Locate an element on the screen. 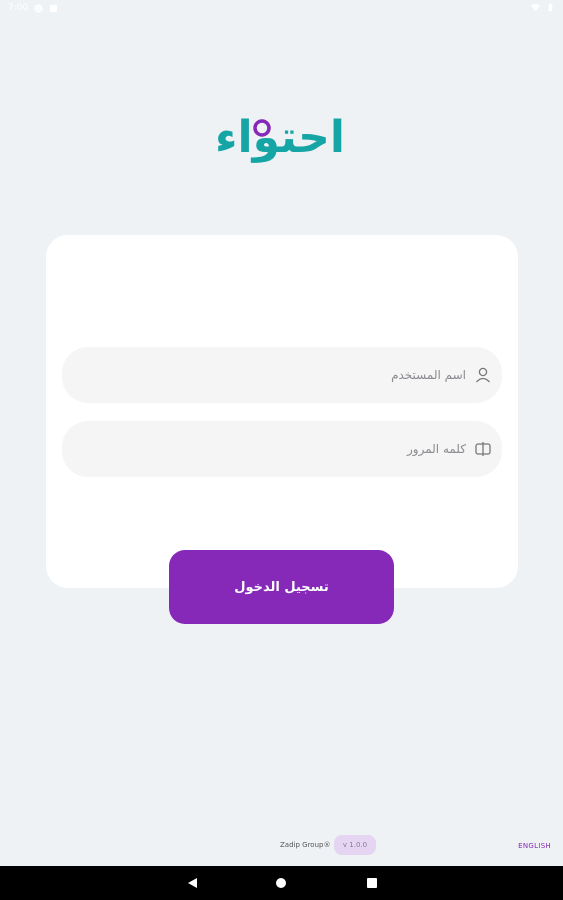 The image size is (563, 900). status-time: 7:00 is located at coordinates (18, 8).